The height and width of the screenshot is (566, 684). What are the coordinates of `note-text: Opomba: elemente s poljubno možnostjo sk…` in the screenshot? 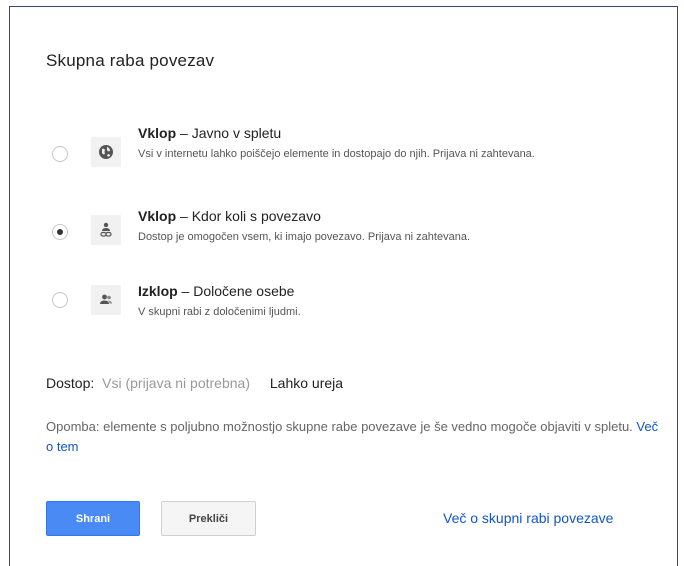 It's located at (356, 437).